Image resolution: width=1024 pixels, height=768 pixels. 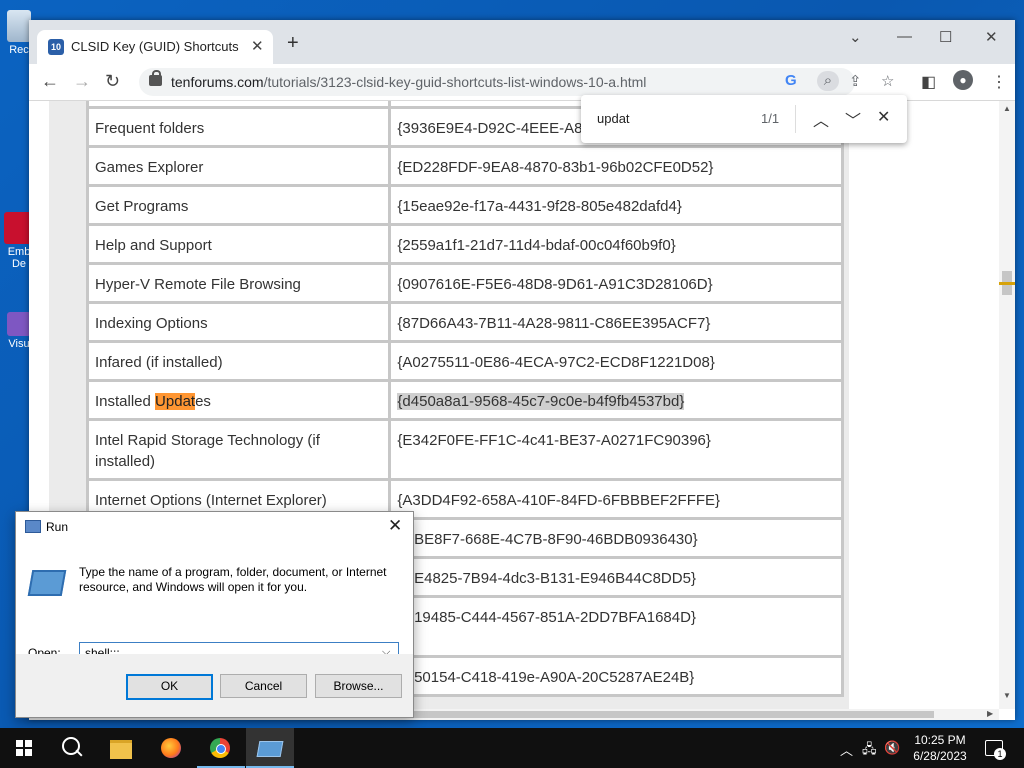 I want to click on start-button, so click(x=24, y=748).